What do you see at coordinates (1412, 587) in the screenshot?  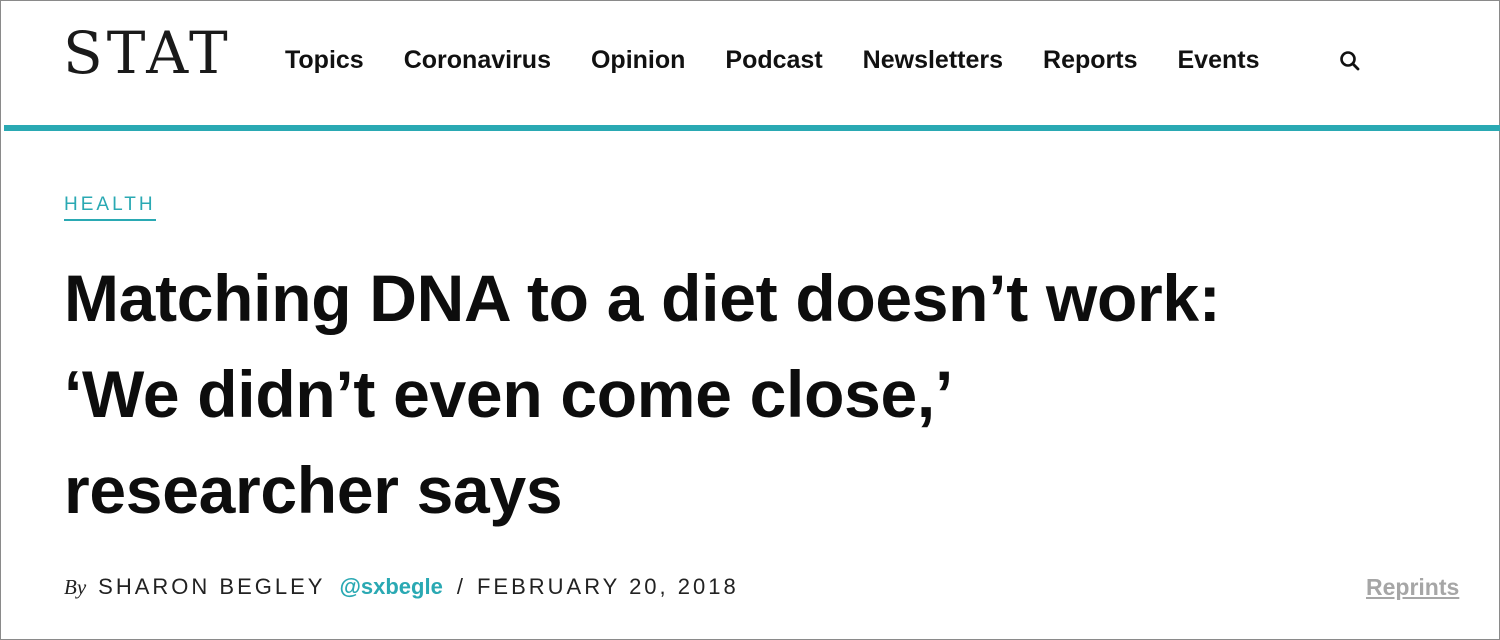 I see `reprints-link: Reprints` at bounding box center [1412, 587].